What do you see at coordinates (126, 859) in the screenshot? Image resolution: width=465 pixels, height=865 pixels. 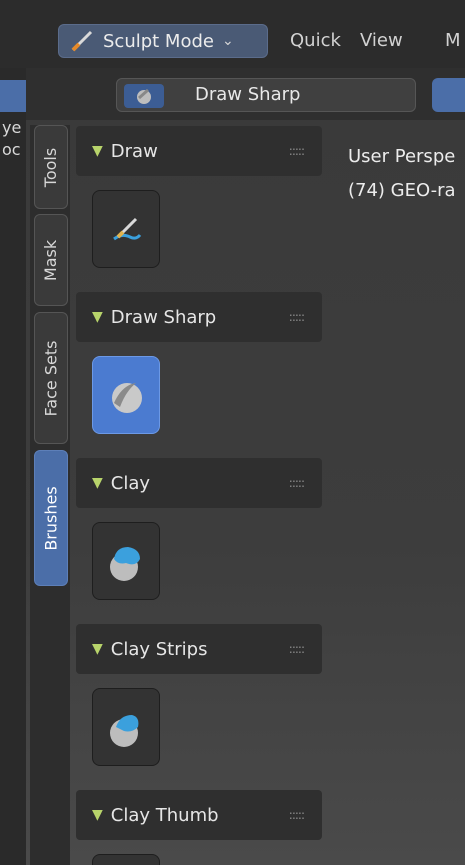 I see `brush-clay-thumb-button` at bounding box center [126, 859].